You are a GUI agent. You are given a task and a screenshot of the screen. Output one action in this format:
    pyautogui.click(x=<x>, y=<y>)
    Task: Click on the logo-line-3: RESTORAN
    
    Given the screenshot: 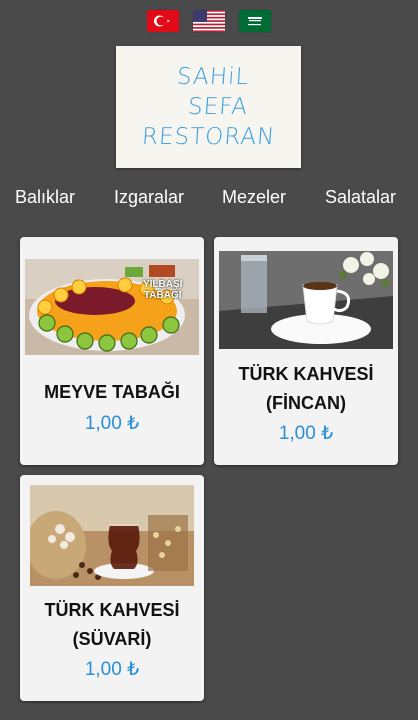 What is the action you would take?
    pyautogui.click(x=208, y=137)
    